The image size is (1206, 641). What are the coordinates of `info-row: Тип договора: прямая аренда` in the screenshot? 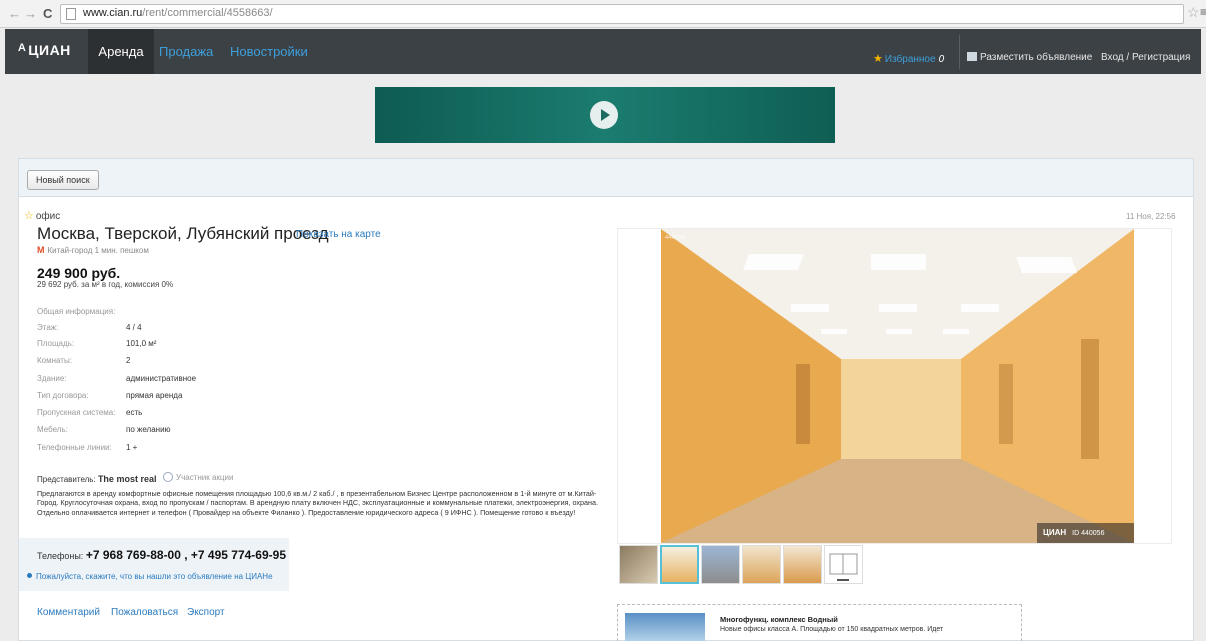 It's located at (110, 395).